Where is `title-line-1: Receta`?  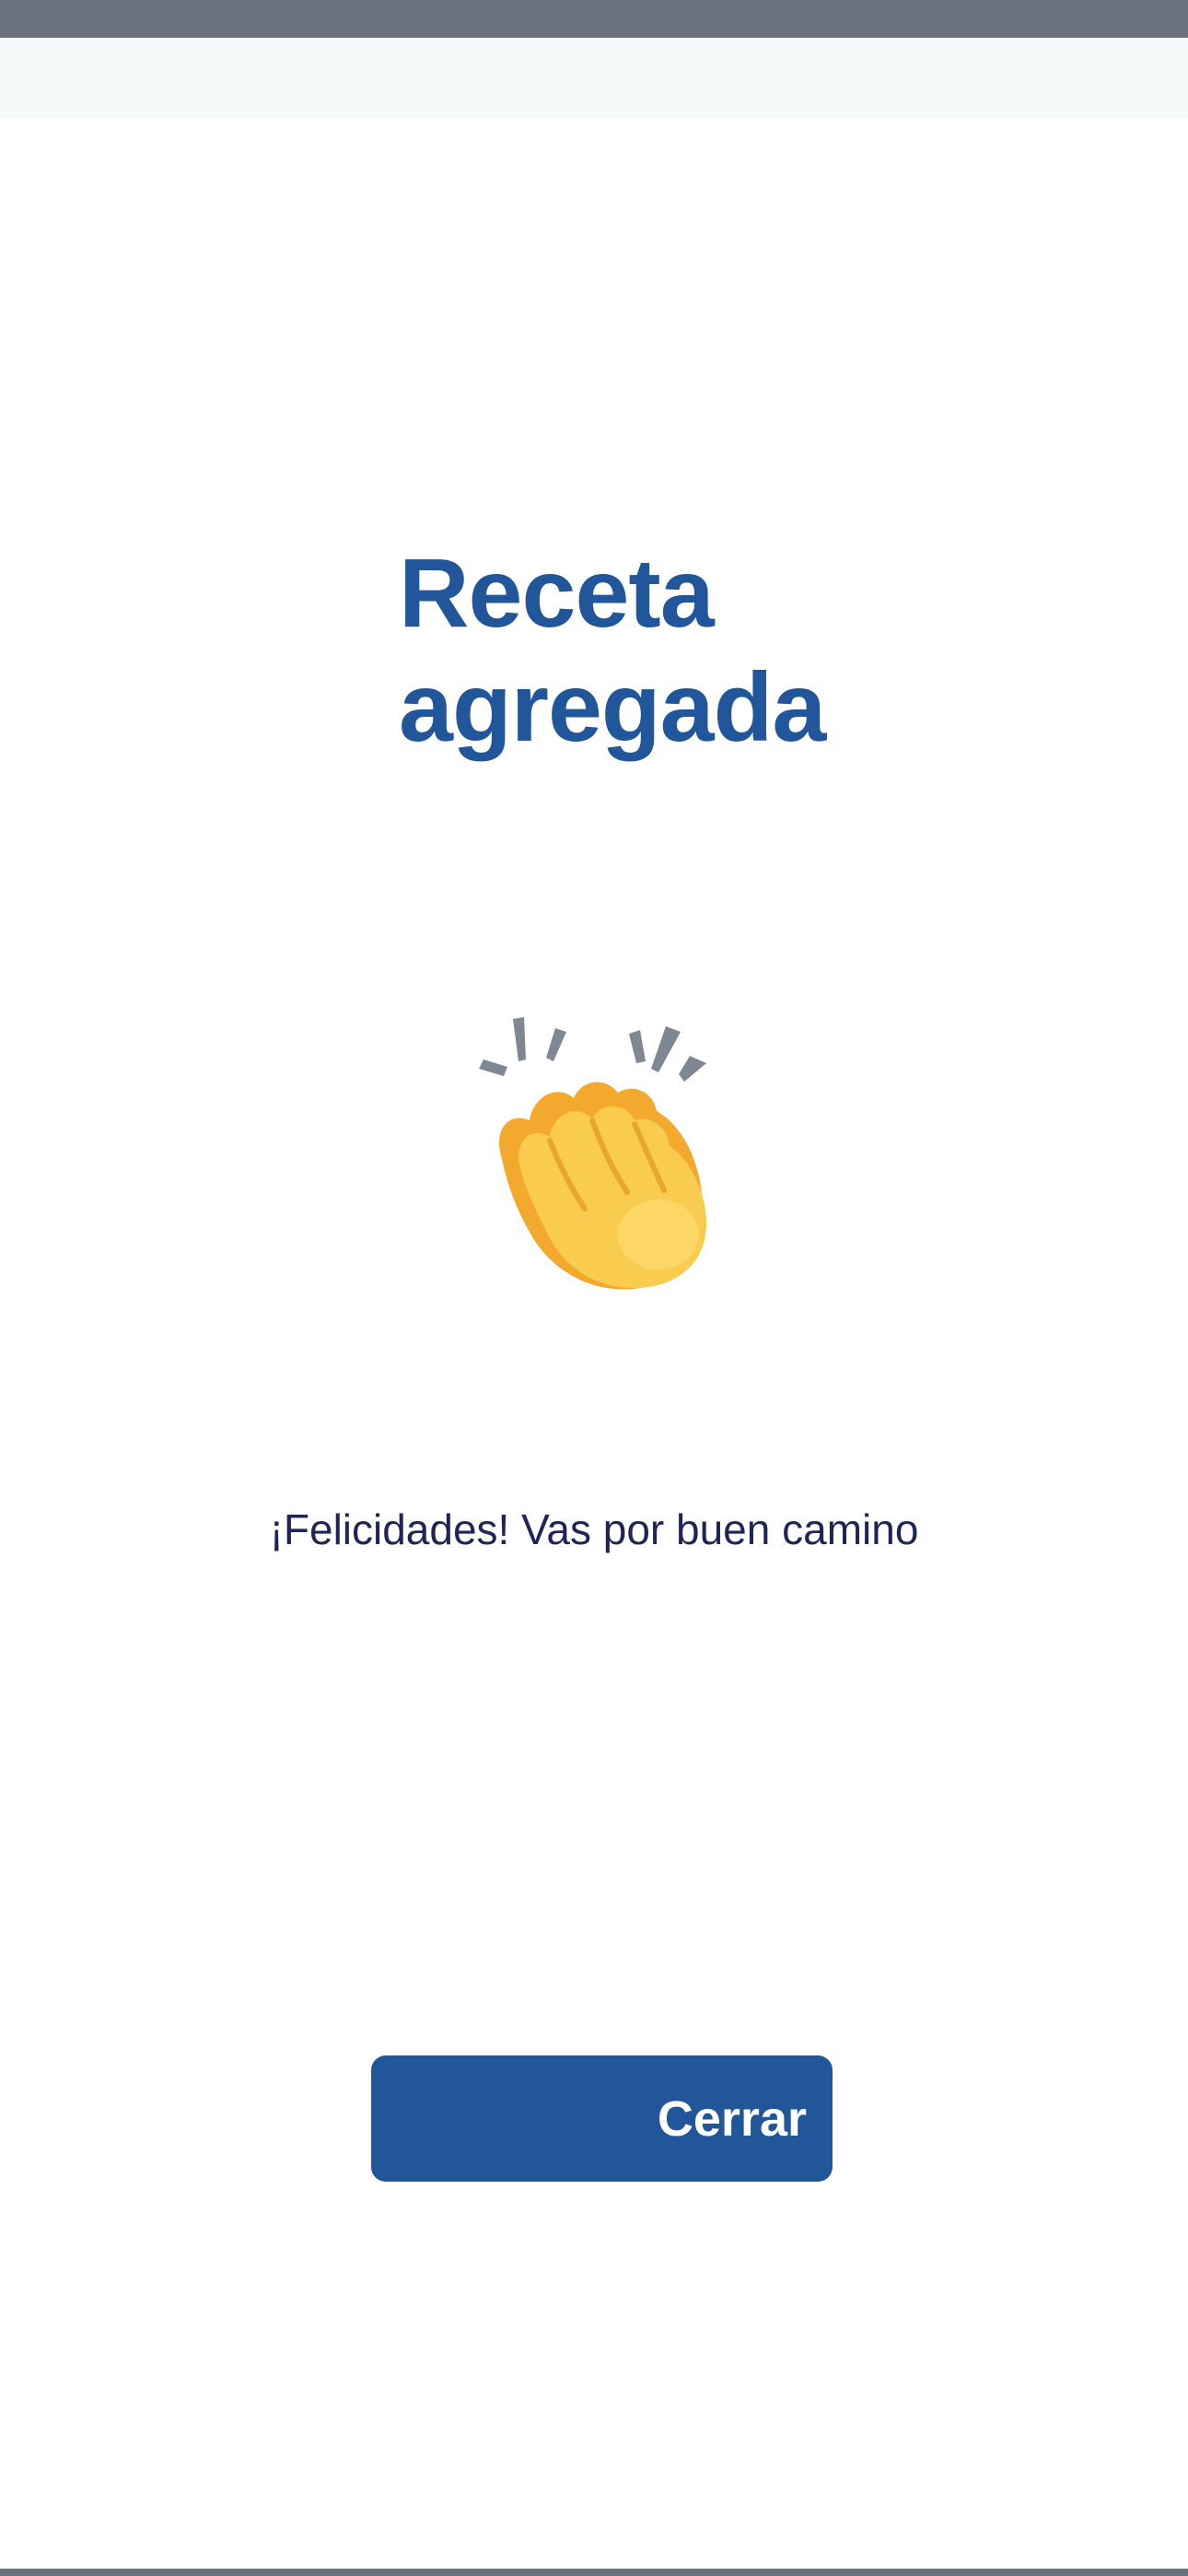
title-line-1: Receta is located at coordinates (557, 593).